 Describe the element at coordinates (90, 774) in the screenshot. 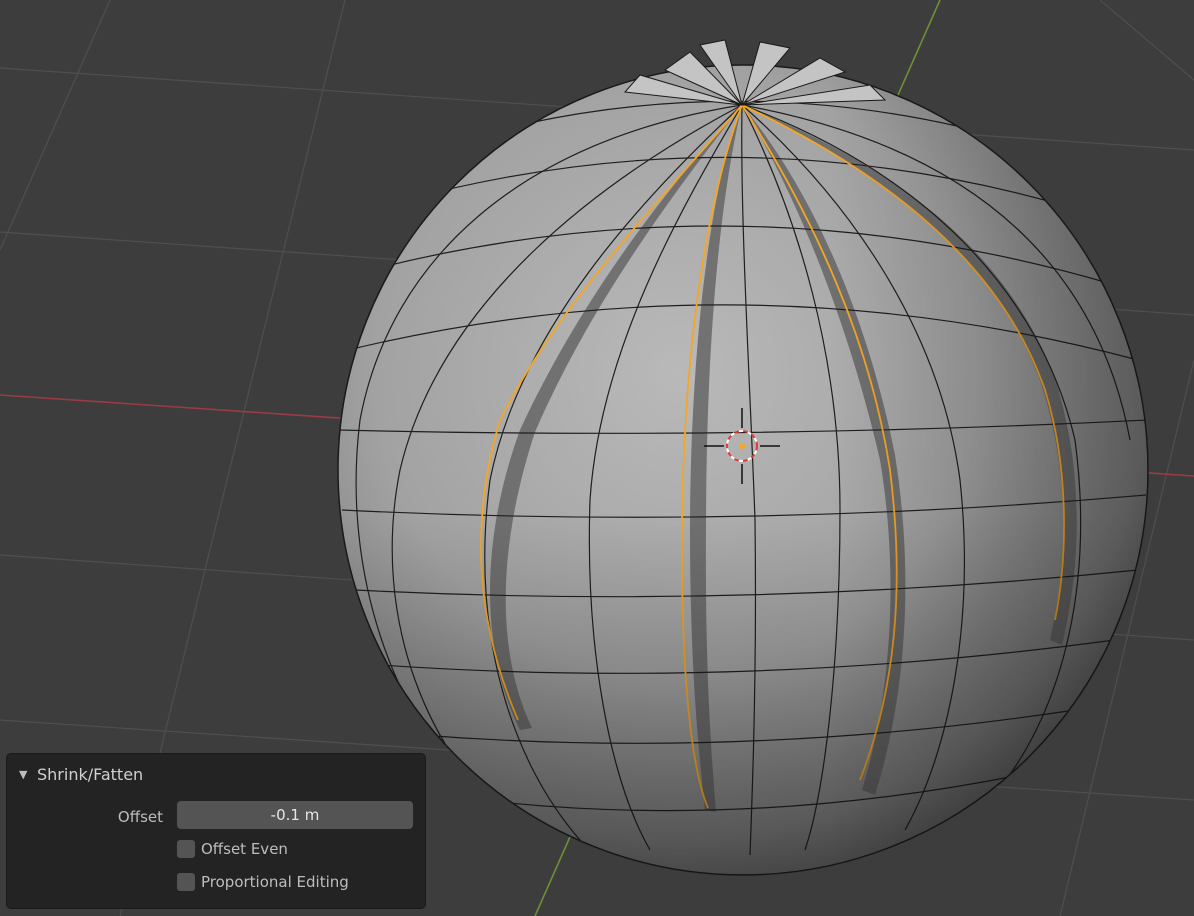

I see `panel-title: Shrink/Fatten` at that location.